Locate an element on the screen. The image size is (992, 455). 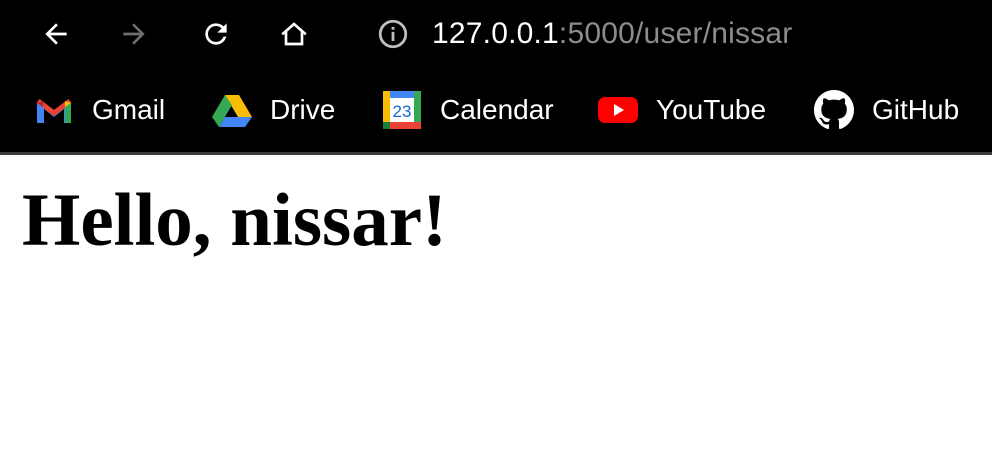
reload-button is located at coordinates (216, 34).